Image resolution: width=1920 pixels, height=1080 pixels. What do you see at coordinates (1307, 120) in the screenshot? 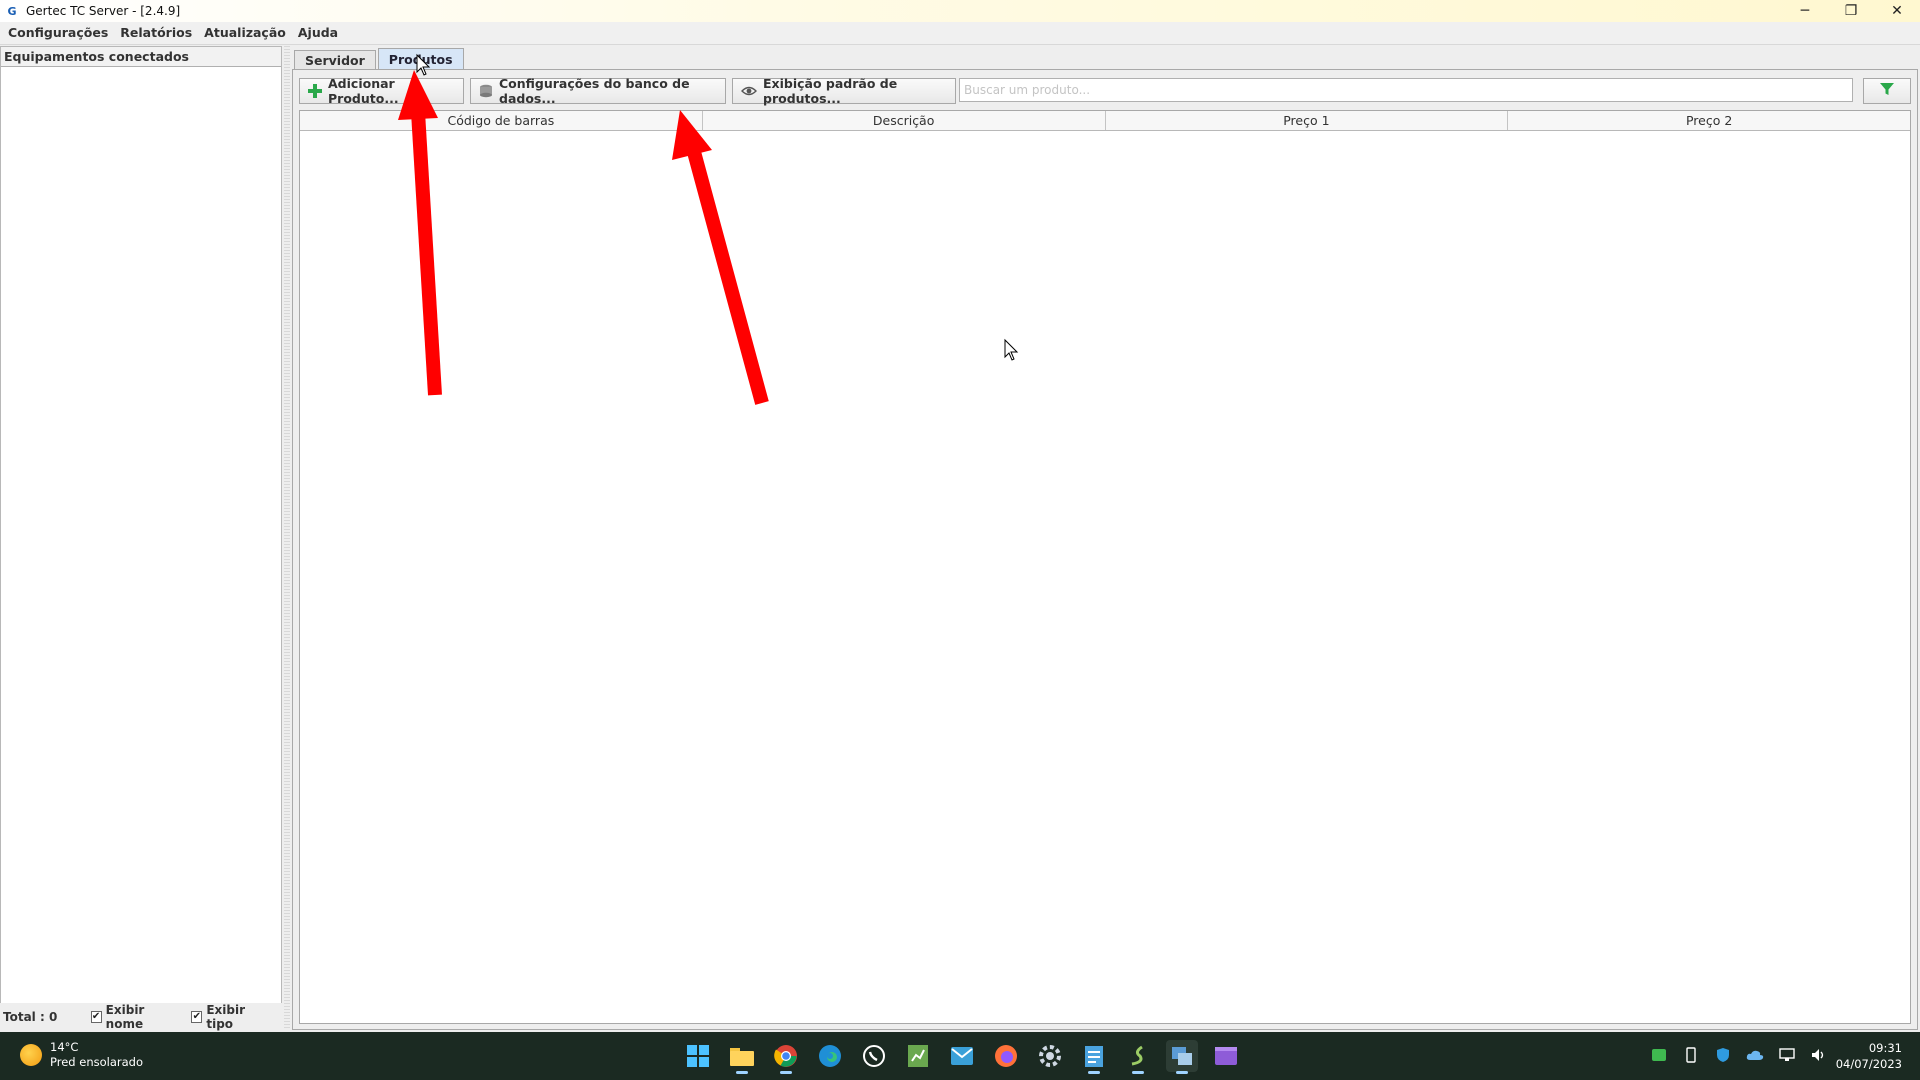
I see `column-header-price-1: Preço 1` at bounding box center [1307, 120].